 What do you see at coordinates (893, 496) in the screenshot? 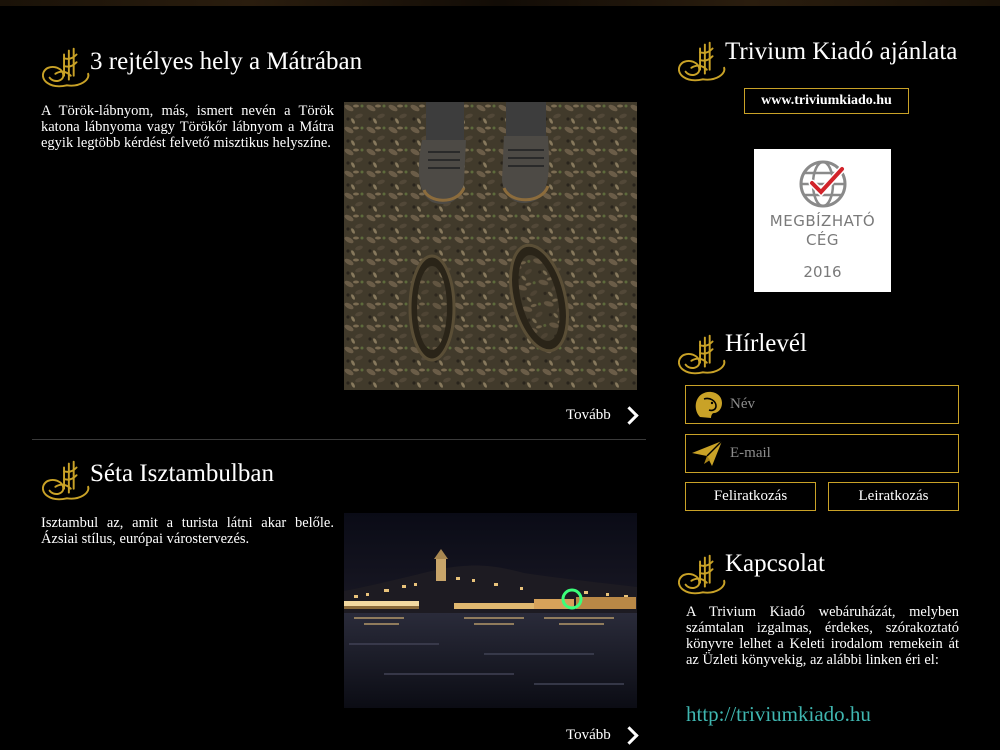
I see `unsubscribe-button: Leiratkozás` at bounding box center [893, 496].